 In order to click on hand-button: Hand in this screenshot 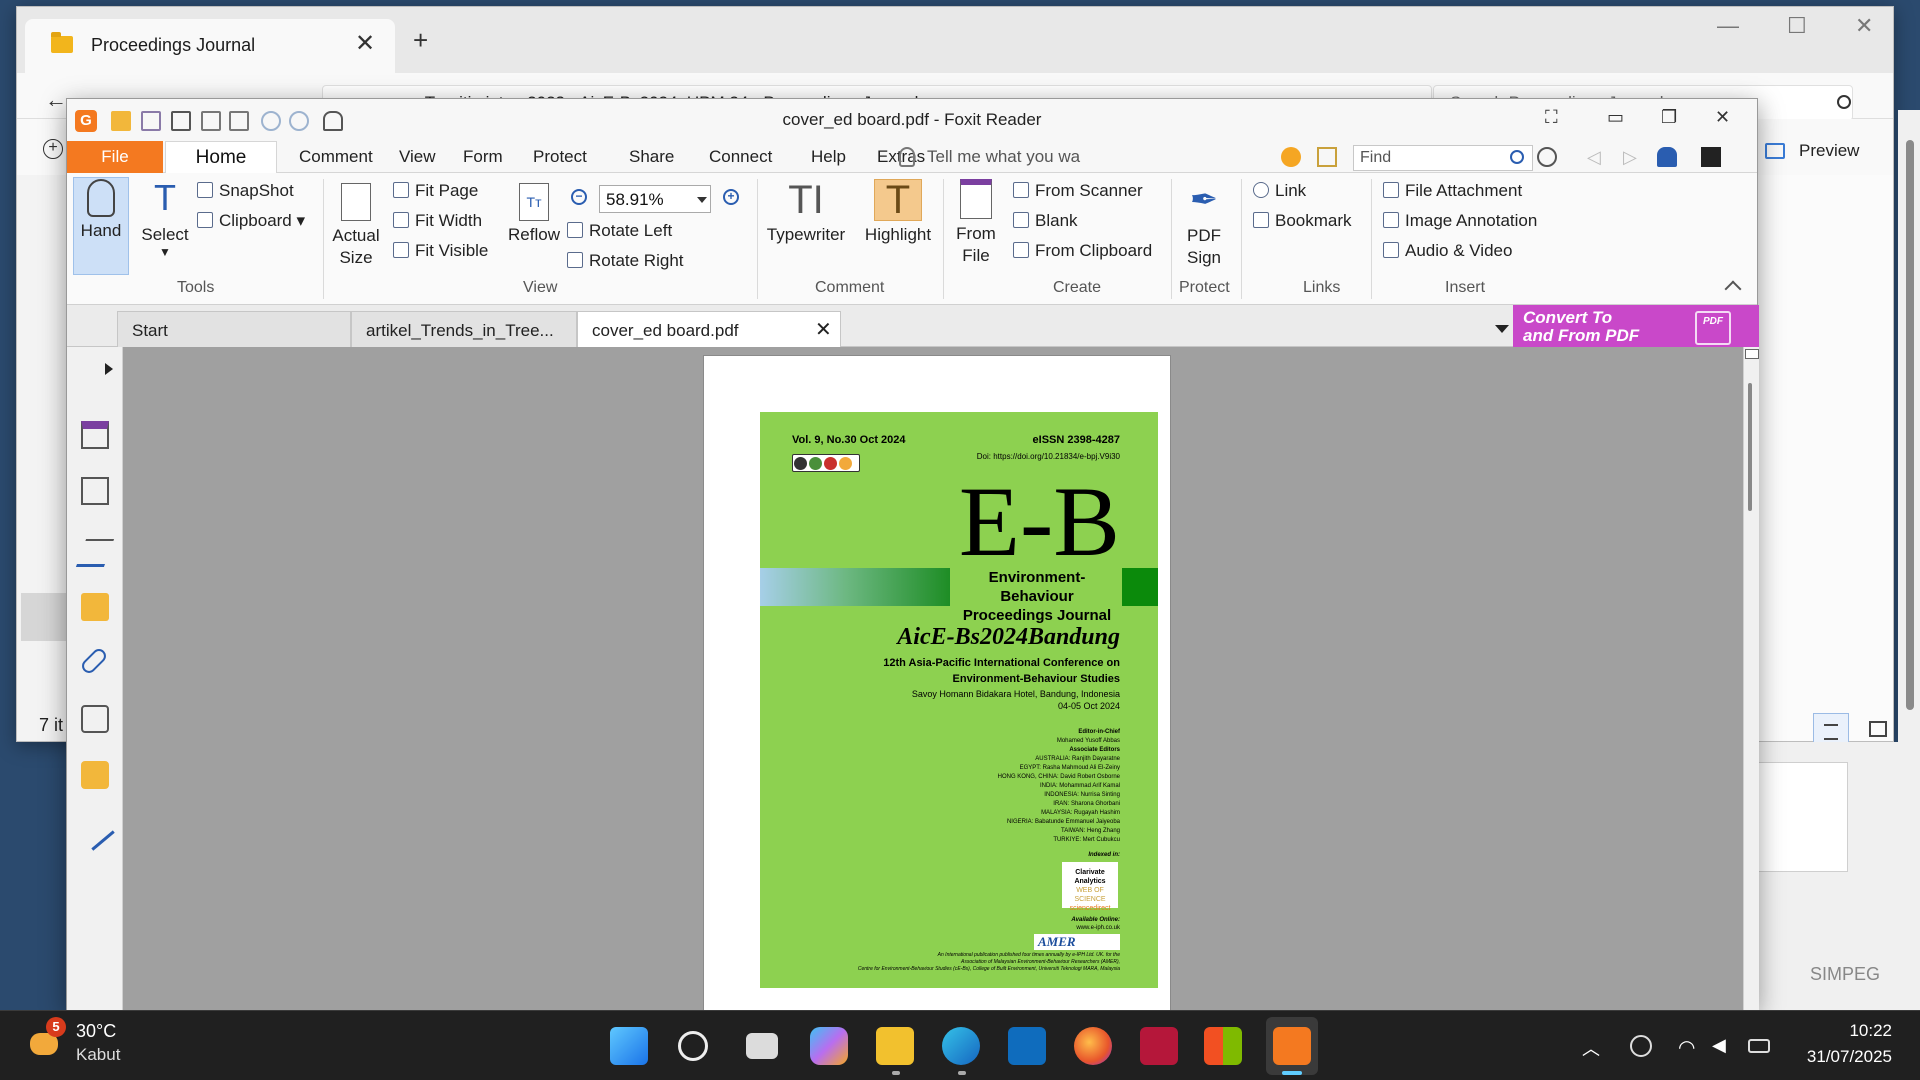, I will do `click(101, 210)`.